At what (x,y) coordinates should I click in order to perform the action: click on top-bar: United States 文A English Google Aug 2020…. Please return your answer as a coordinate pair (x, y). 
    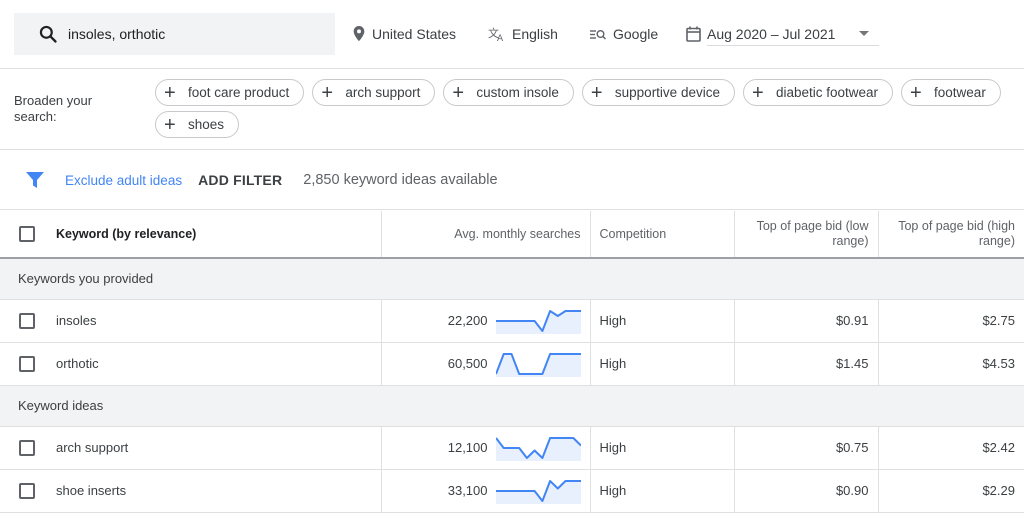
    Looking at the image, I should click on (512, 34).